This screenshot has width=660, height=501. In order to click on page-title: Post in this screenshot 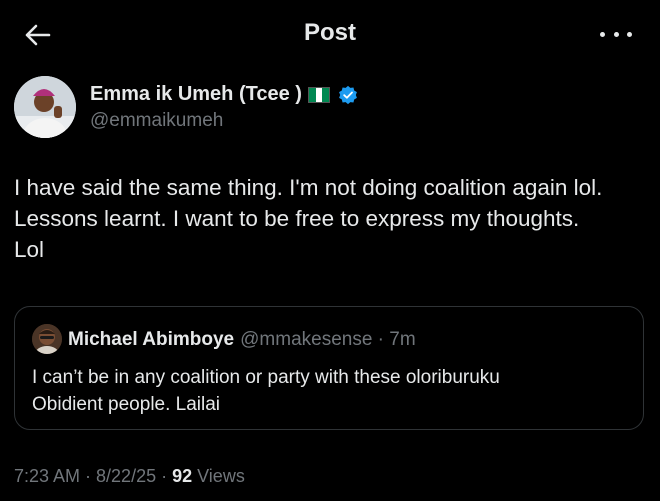, I will do `click(329, 32)`.